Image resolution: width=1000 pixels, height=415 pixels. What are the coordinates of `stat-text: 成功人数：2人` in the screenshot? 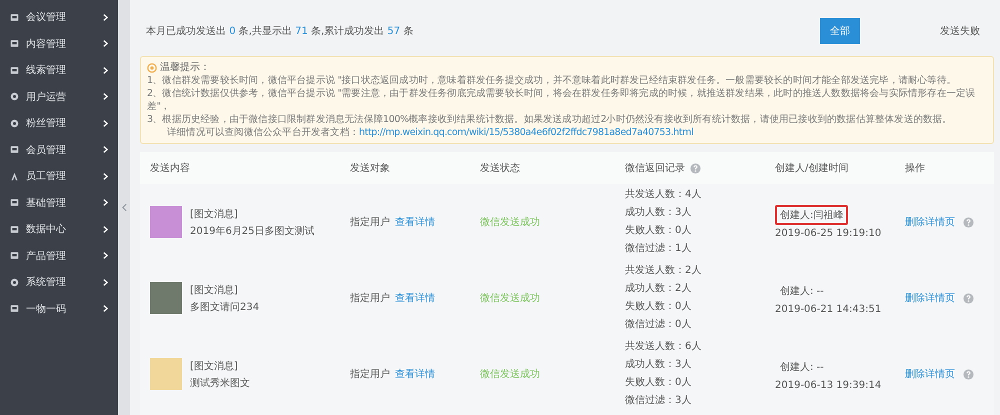 It's located at (658, 289).